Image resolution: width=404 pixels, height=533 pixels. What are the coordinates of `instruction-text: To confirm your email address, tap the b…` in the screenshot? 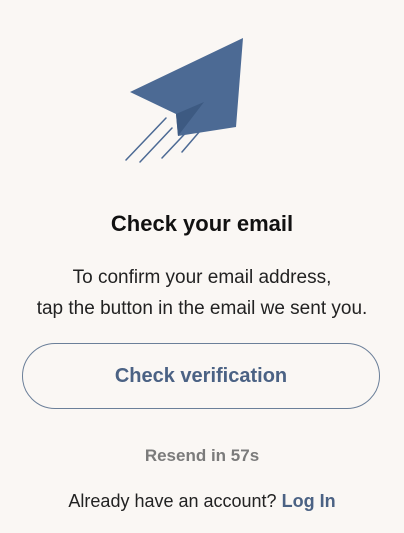 It's located at (202, 293).